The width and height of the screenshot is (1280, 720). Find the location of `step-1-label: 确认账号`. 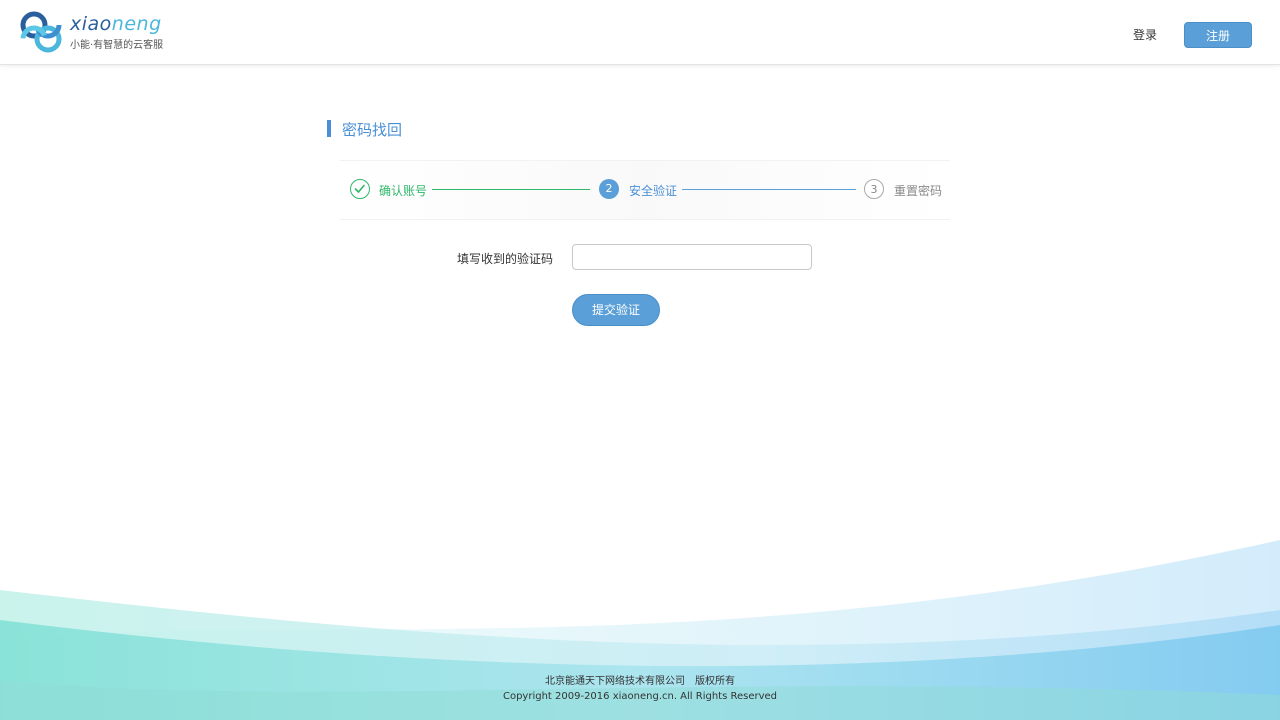

step-1-label: 确认账号 is located at coordinates (403, 191).